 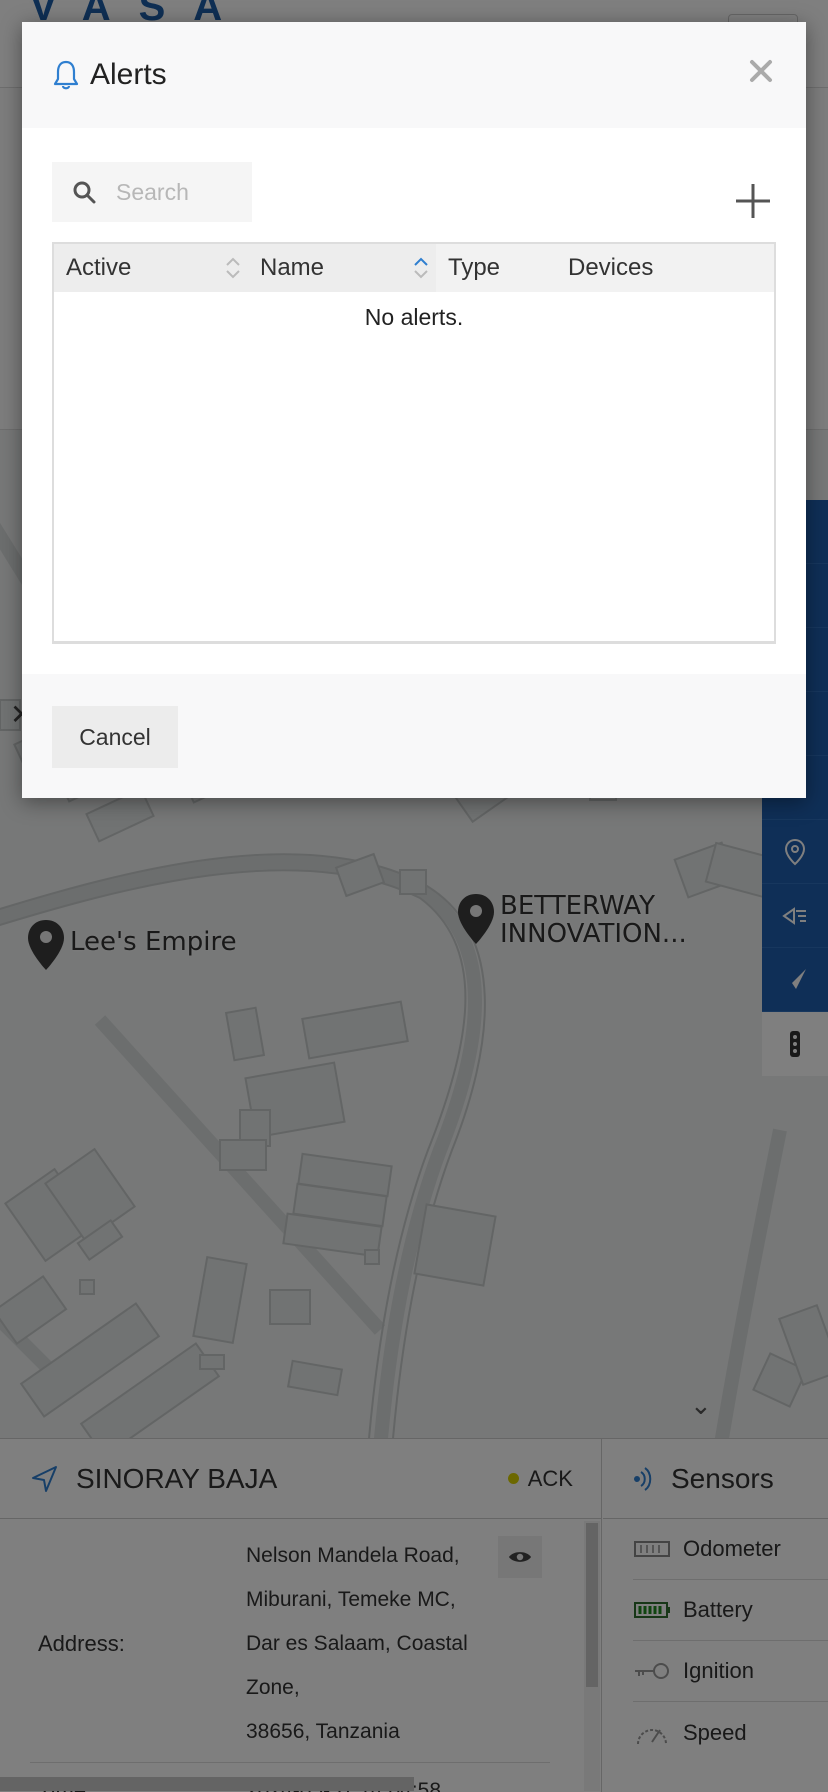 I want to click on modal-header: Alerts, so click(x=414, y=75).